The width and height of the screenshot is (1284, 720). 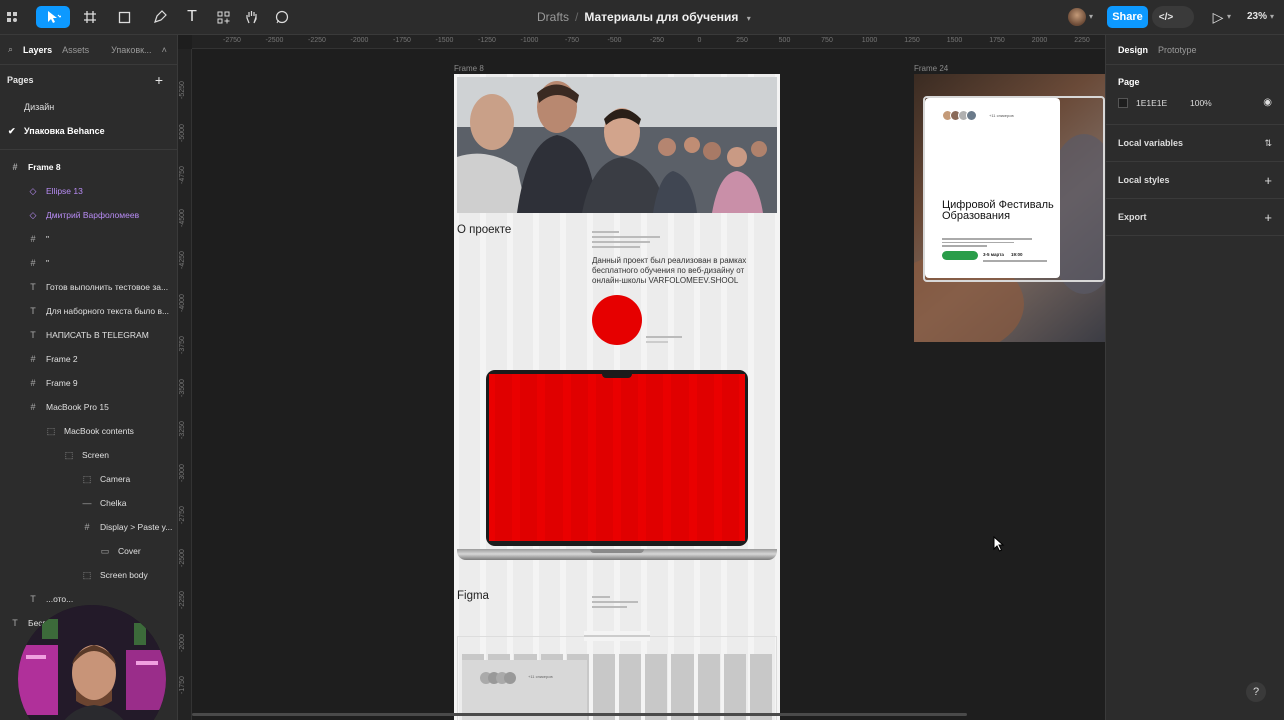 I want to click on share-button: Share, so click(x=1127, y=17).